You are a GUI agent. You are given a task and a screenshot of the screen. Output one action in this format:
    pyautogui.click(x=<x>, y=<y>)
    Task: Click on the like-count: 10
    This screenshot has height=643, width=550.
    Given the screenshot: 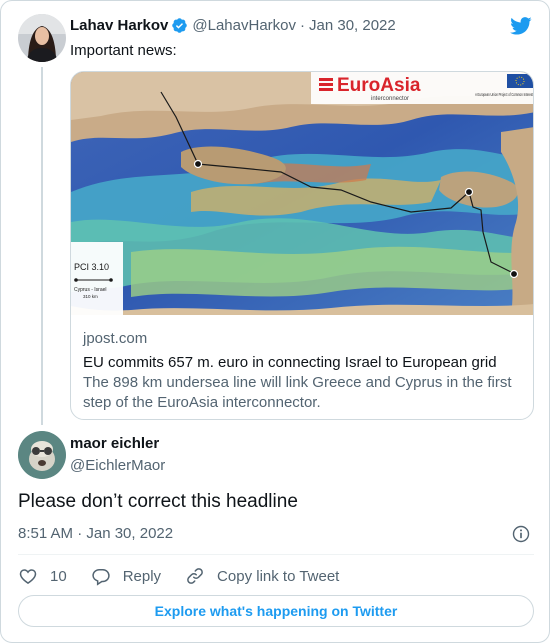 What is the action you would take?
    pyautogui.click(x=58, y=576)
    